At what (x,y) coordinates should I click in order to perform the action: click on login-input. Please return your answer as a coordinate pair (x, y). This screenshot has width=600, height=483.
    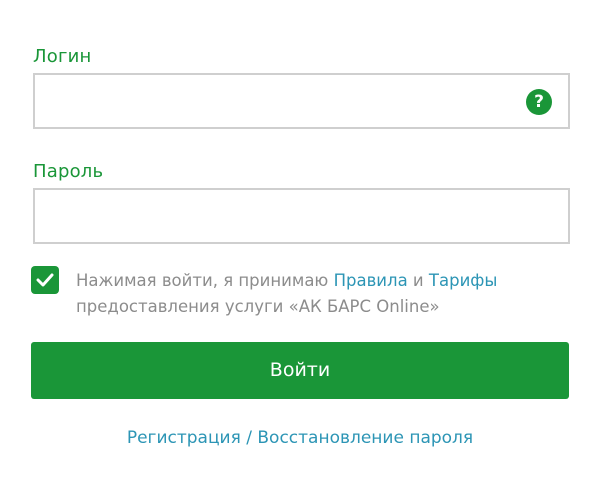
    Looking at the image, I should click on (301, 101).